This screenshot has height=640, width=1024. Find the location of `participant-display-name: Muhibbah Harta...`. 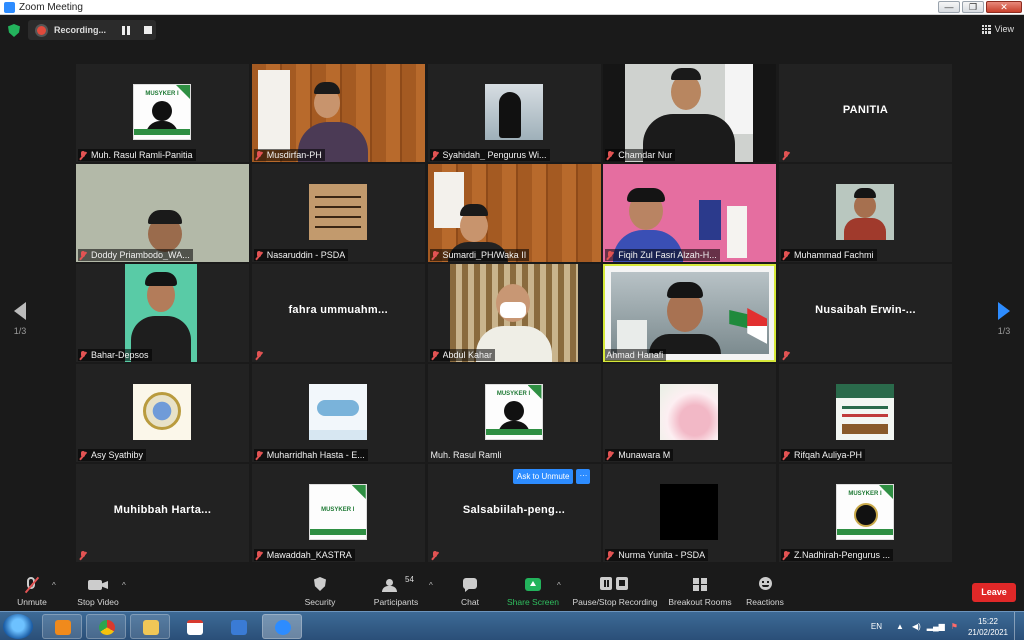

participant-display-name: Muhibbah Harta... is located at coordinates (162, 510).